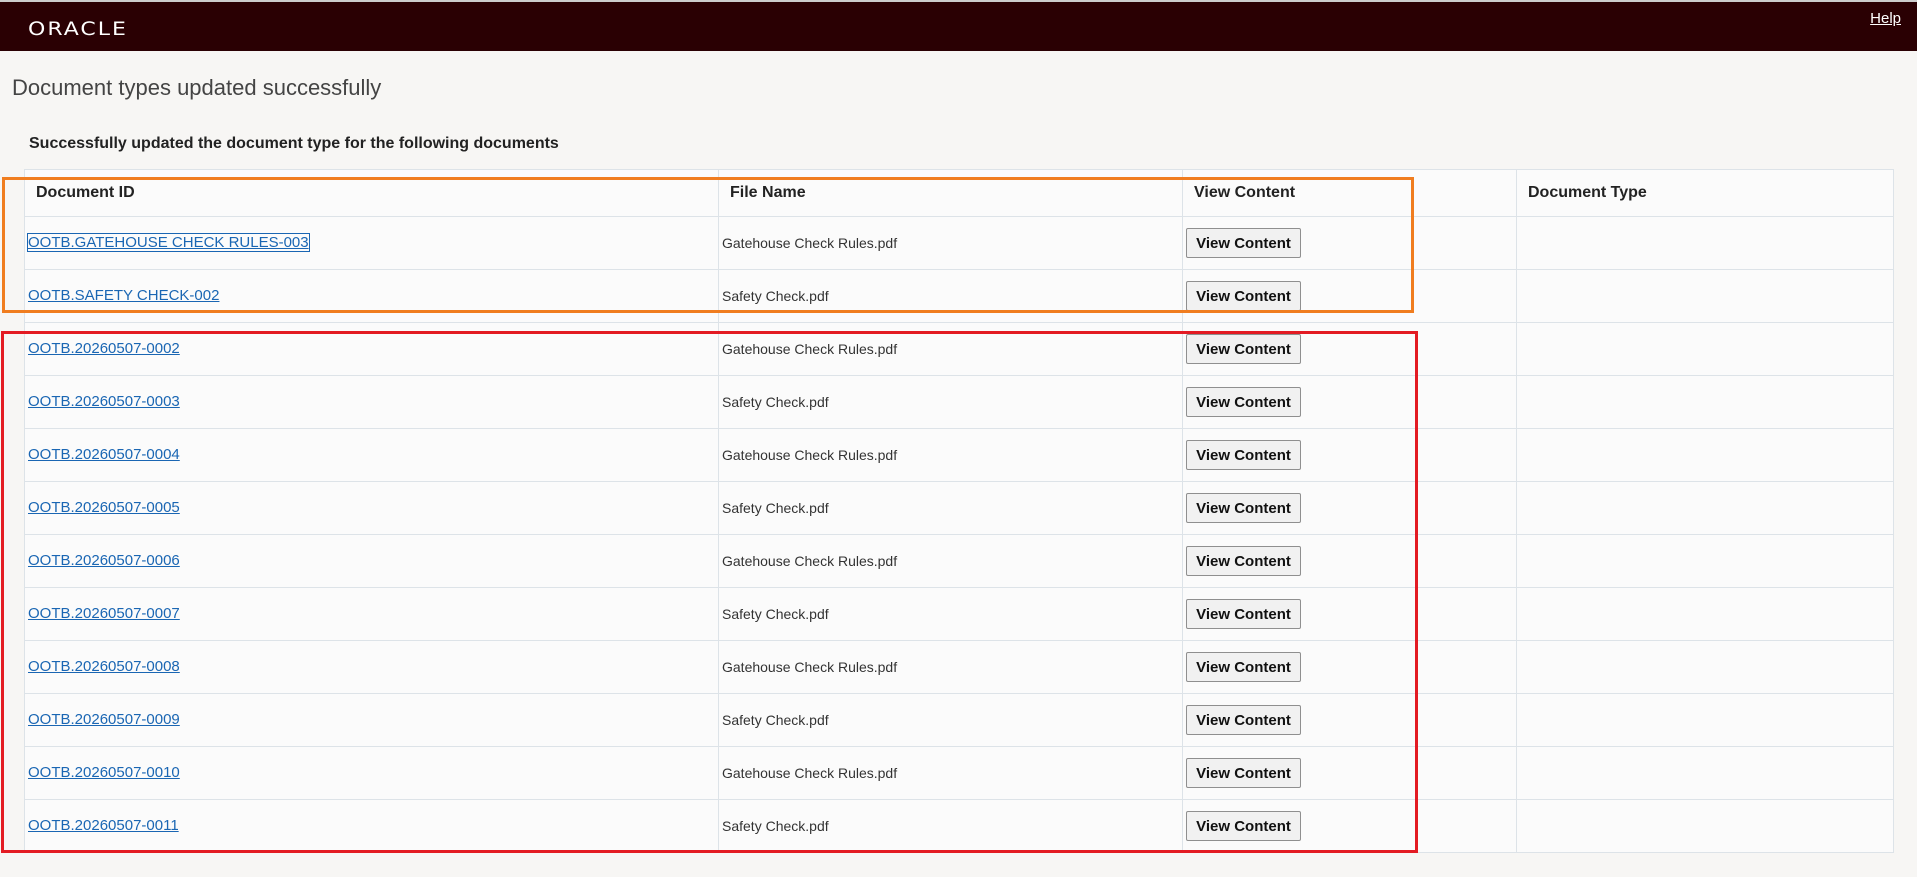 This screenshot has width=1917, height=877. I want to click on document-id-link: OOTB.SAFETY CHECK-002, so click(123, 295).